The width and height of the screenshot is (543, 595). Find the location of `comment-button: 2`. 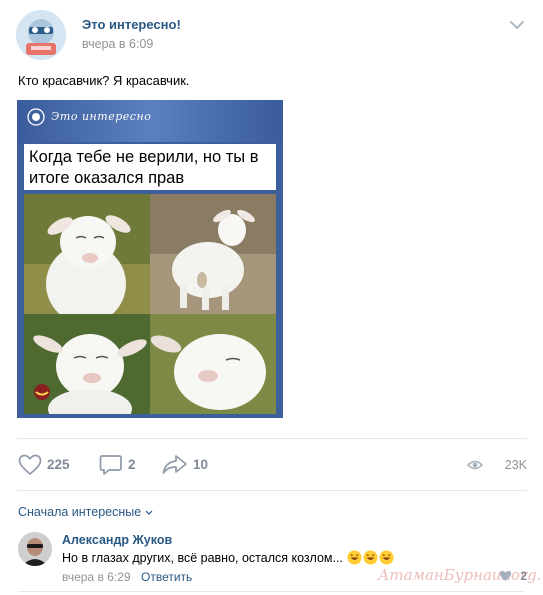

comment-button: 2 is located at coordinates (121, 465).